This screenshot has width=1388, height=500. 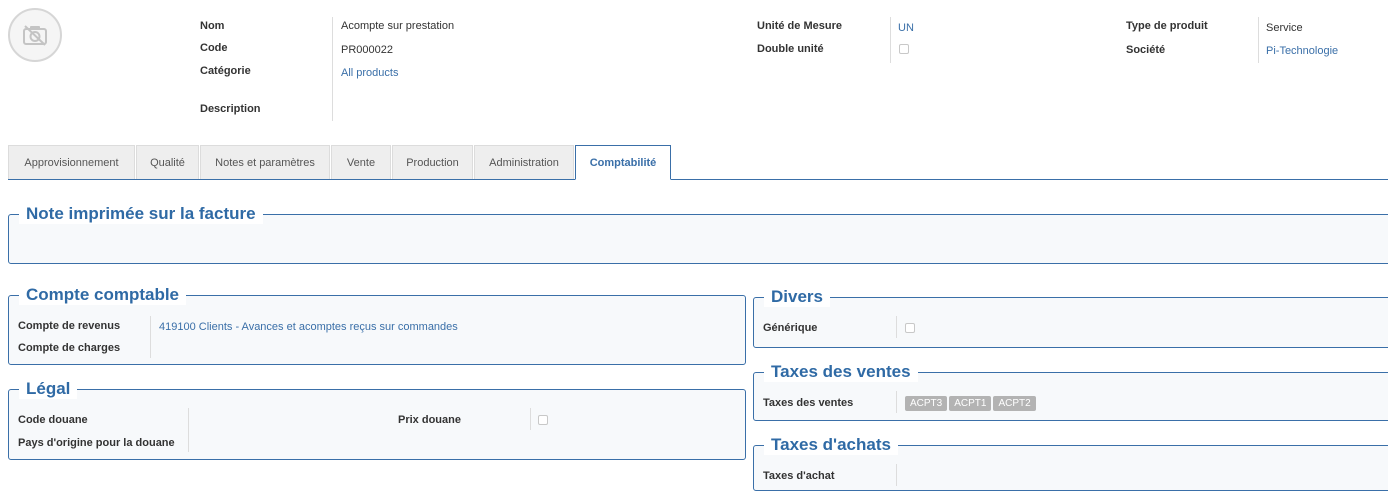 What do you see at coordinates (367, 50) in the screenshot?
I see `code-value: PR000022` at bounding box center [367, 50].